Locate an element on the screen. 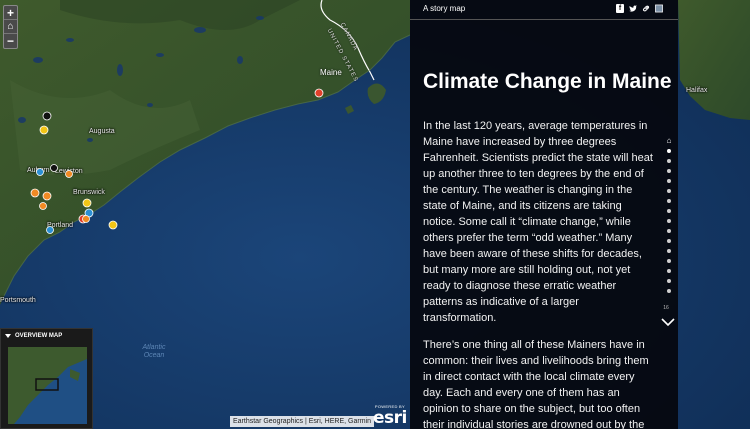 The width and height of the screenshot is (750, 429). overview-map: OVERVIEW MAP is located at coordinates (46, 378).